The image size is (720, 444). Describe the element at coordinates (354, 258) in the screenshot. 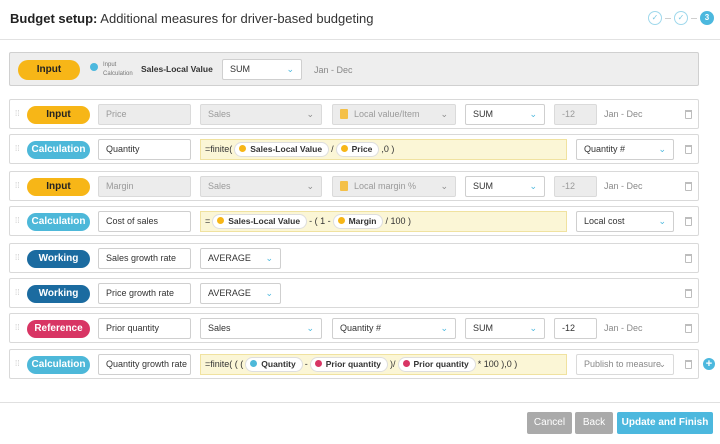

I see `measure-row: ⁞⁞ Working Sales growth rate AVERAGE ⌄` at that location.